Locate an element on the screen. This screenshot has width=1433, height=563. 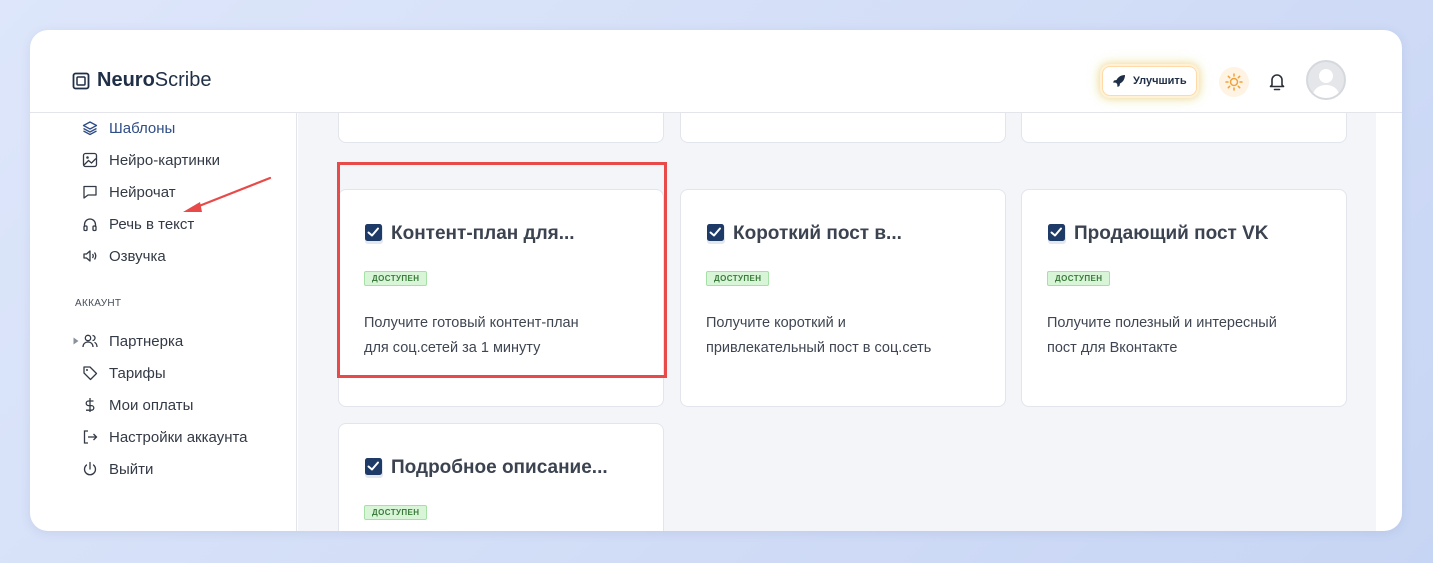
top-header: Neuro Scribe Улучшить is located at coordinates (716, 71).